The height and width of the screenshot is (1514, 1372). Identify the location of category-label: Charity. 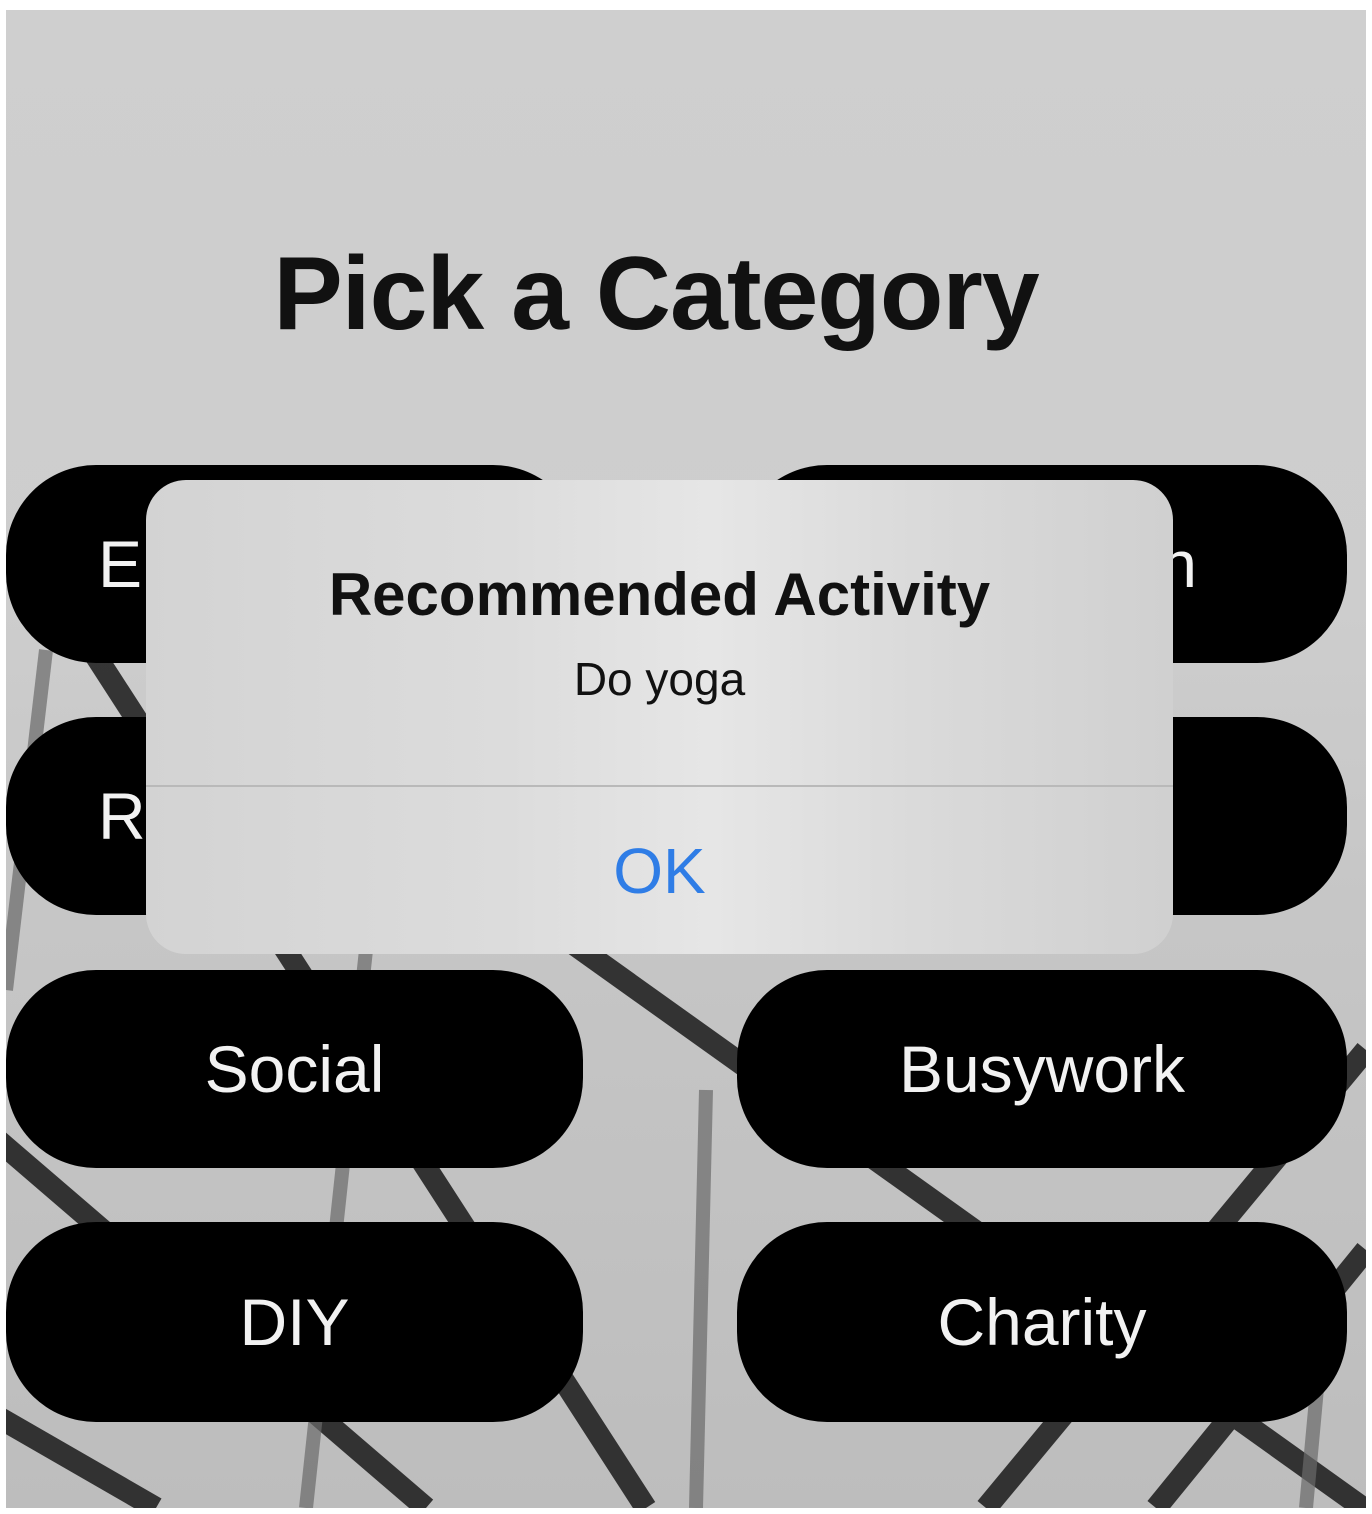
(1042, 1322).